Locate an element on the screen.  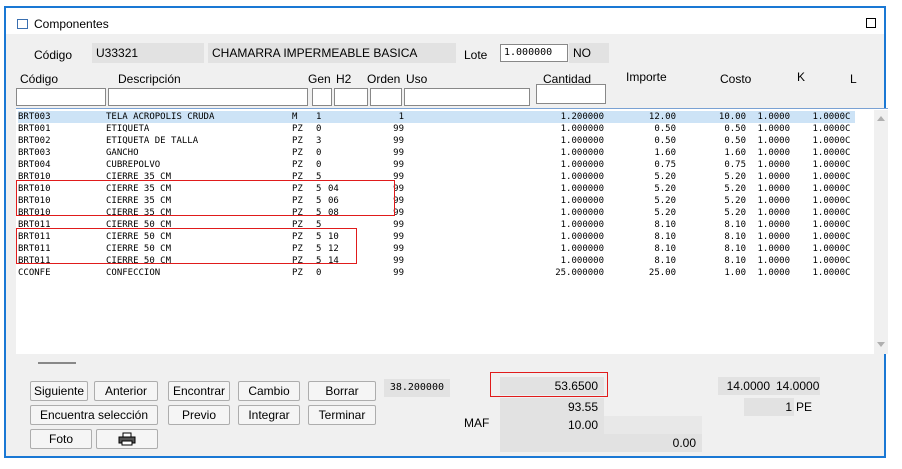
cell-importe: 1.60 is located at coordinates (665, 153).